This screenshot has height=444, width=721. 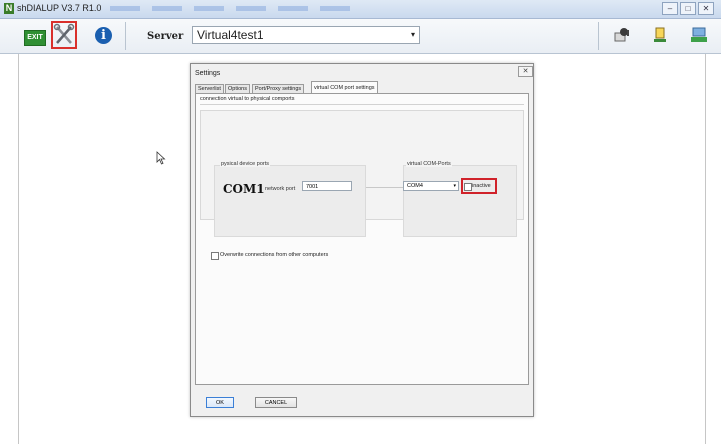 I want to click on network-port-input: 7001, so click(x=327, y=186).